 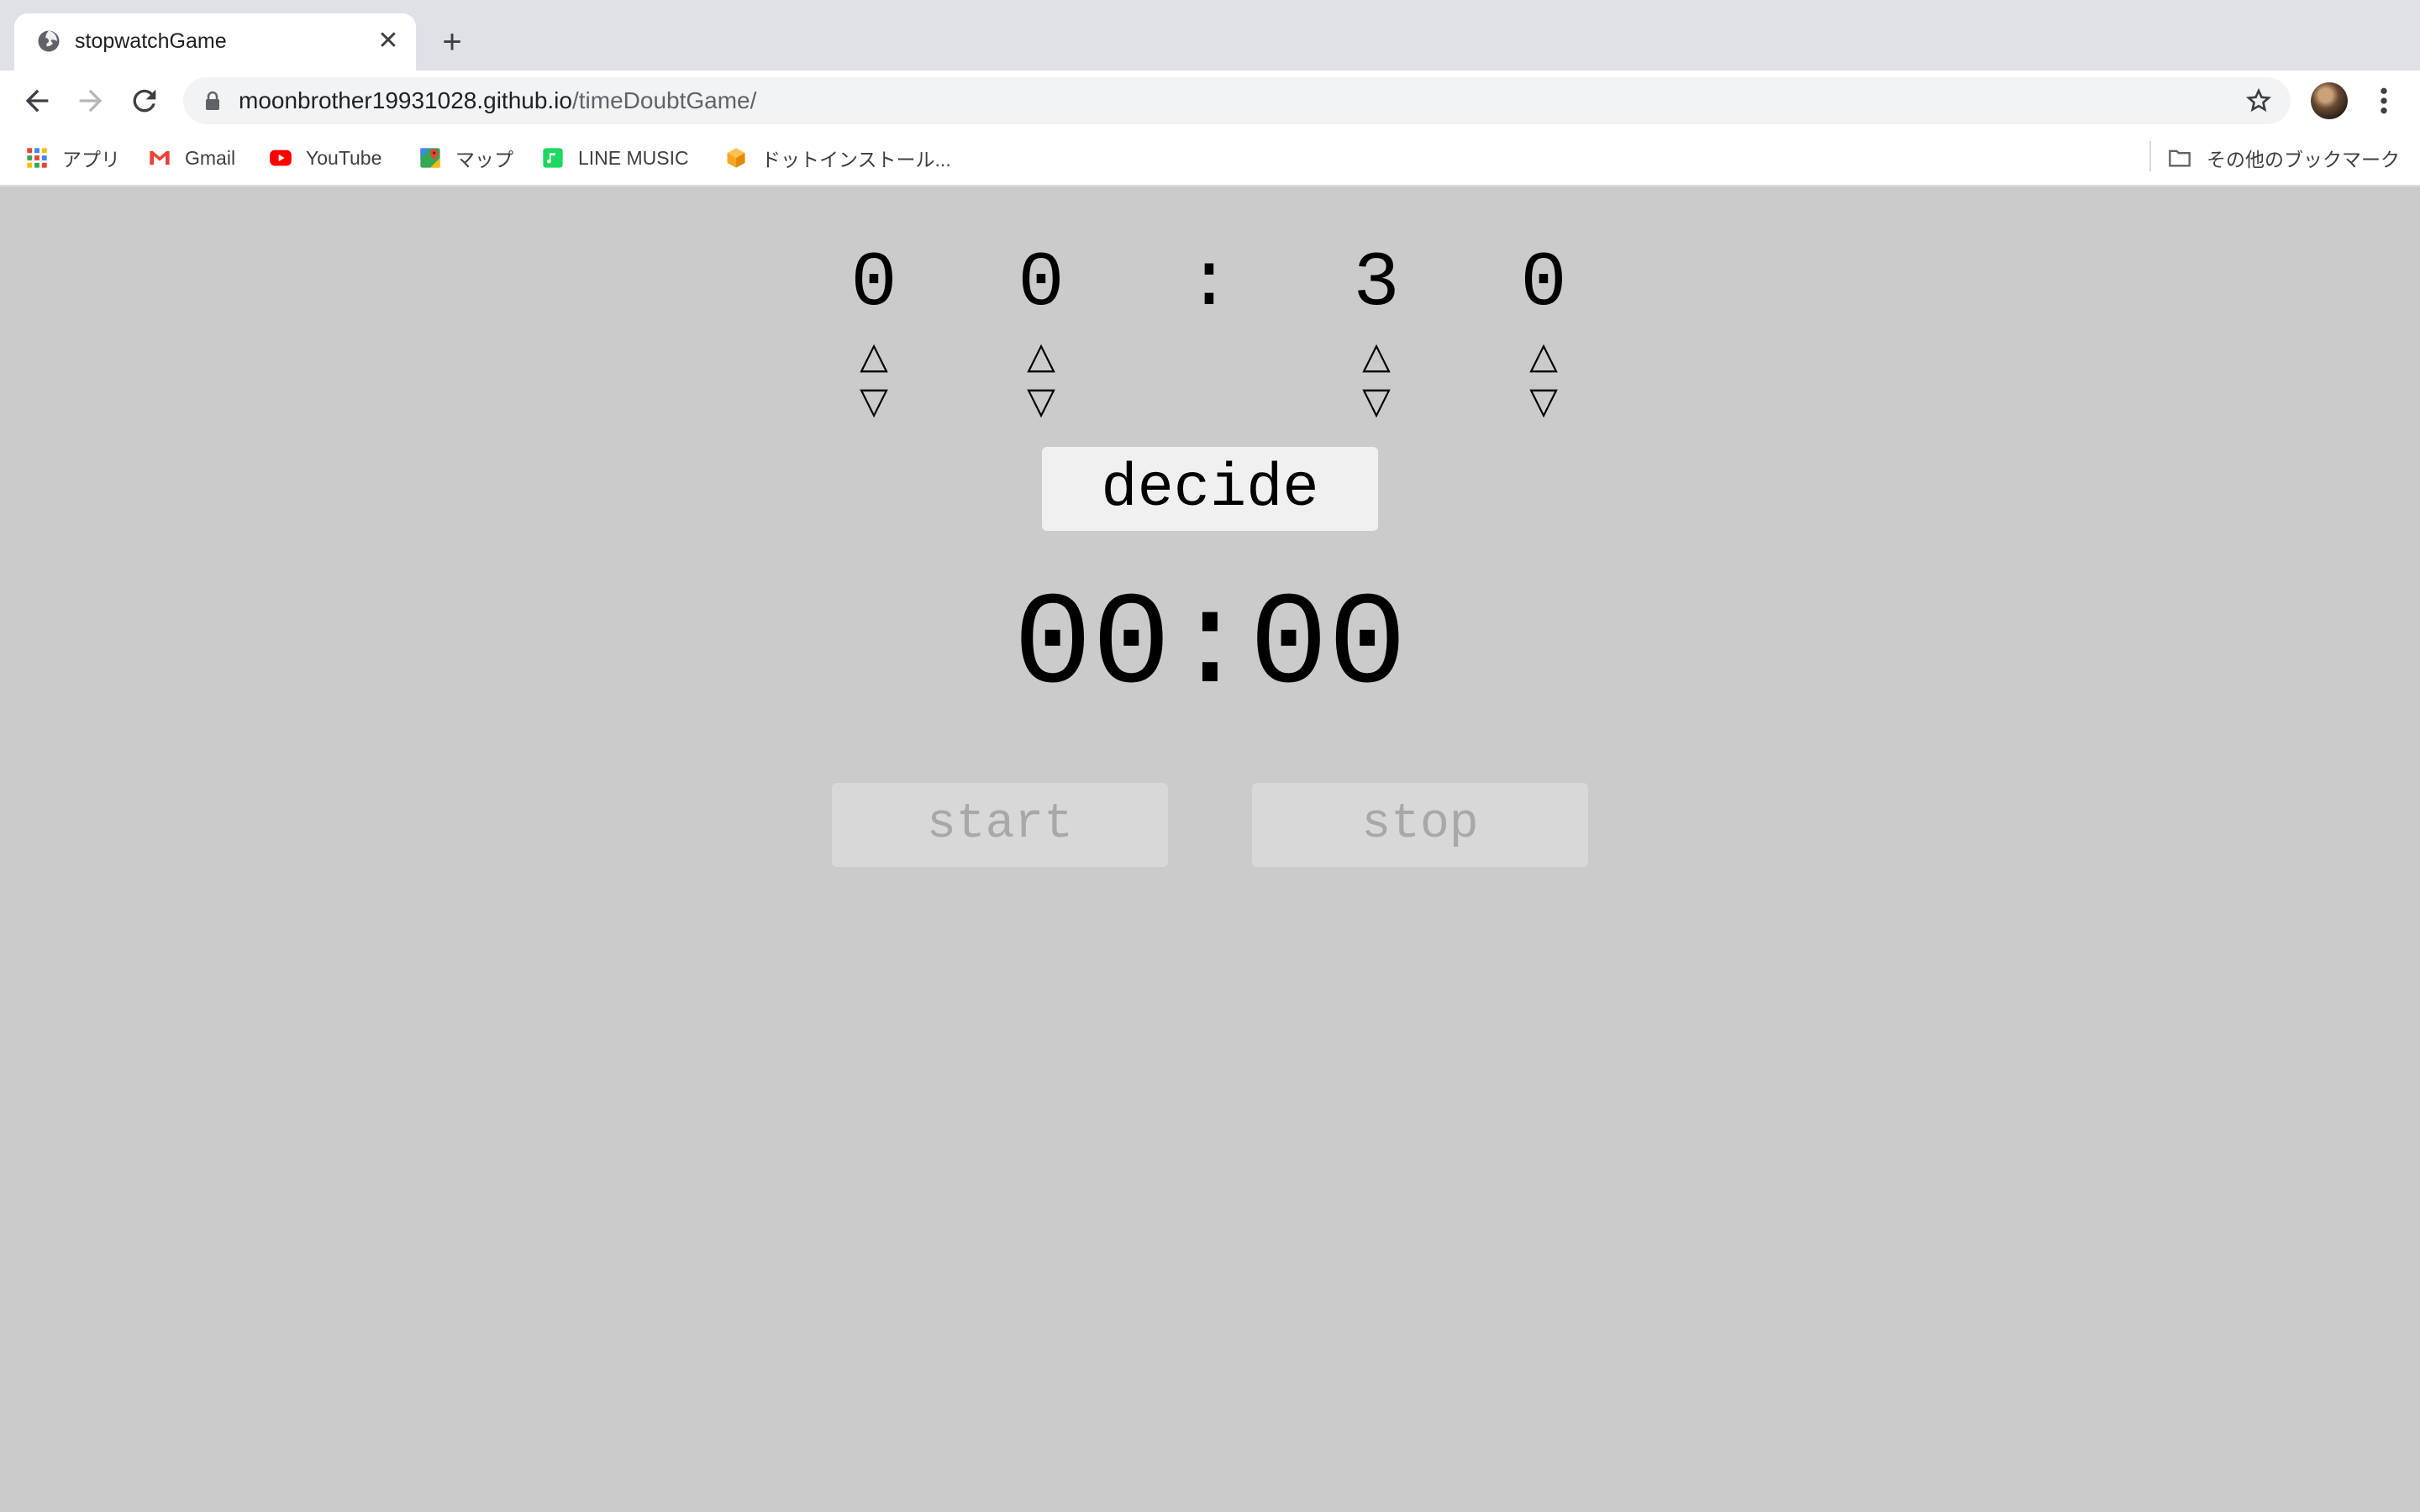 I want to click on kebab-menu-icon, so click(x=2384, y=101).